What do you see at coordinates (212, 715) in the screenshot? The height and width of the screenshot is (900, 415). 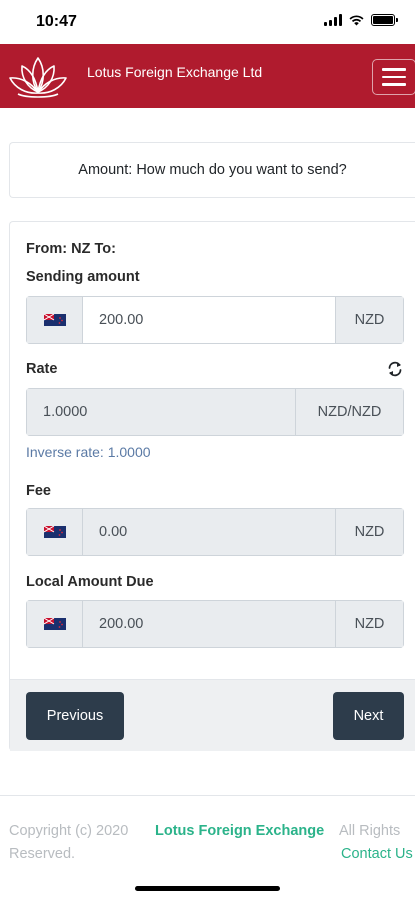 I see `form-actions: Previous Next` at bounding box center [212, 715].